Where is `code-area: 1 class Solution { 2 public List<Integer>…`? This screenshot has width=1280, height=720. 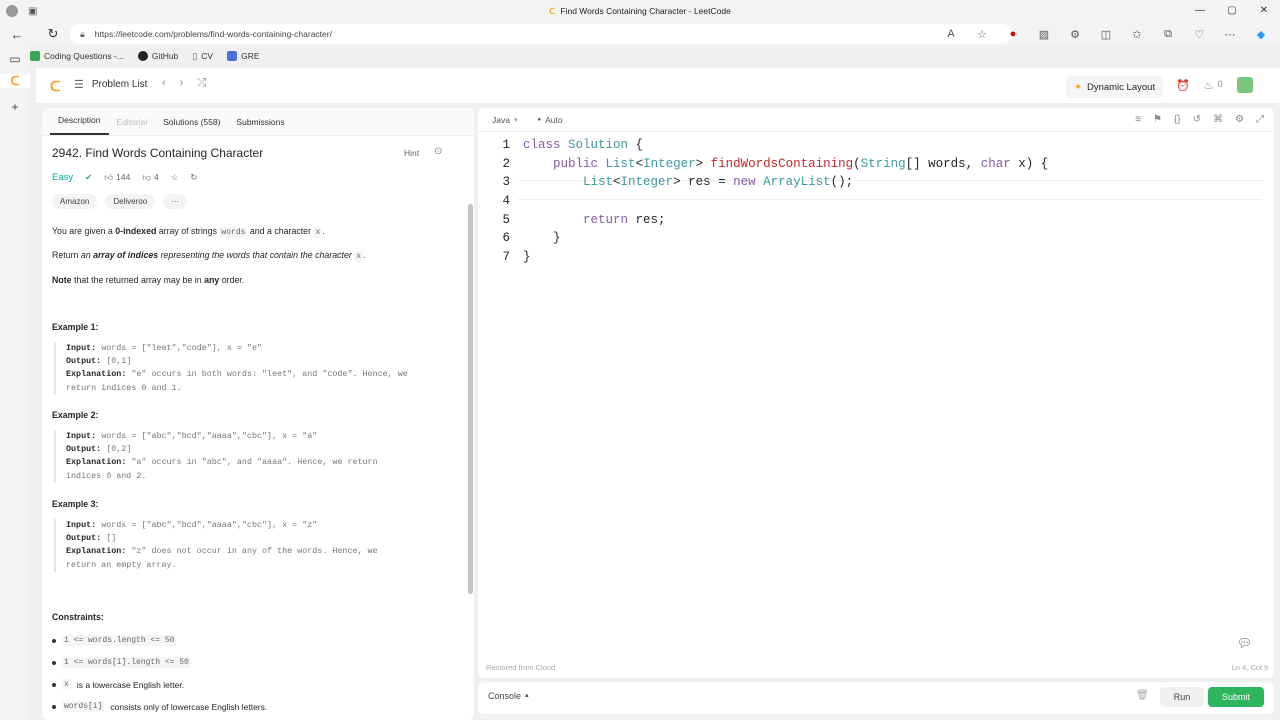 code-area: 1 class Solution { 2 public List<Integer>… is located at coordinates (873, 201).